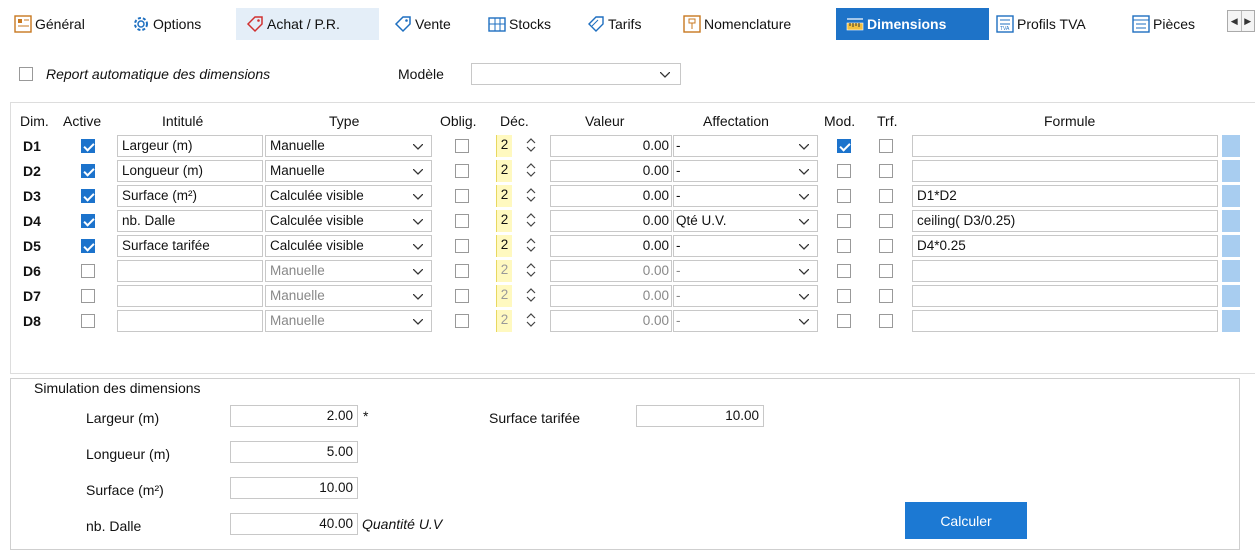  What do you see at coordinates (294, 452) in the screenshot?
I see `sim-longueur-input: 5.00` at bounding box center [294, 452].